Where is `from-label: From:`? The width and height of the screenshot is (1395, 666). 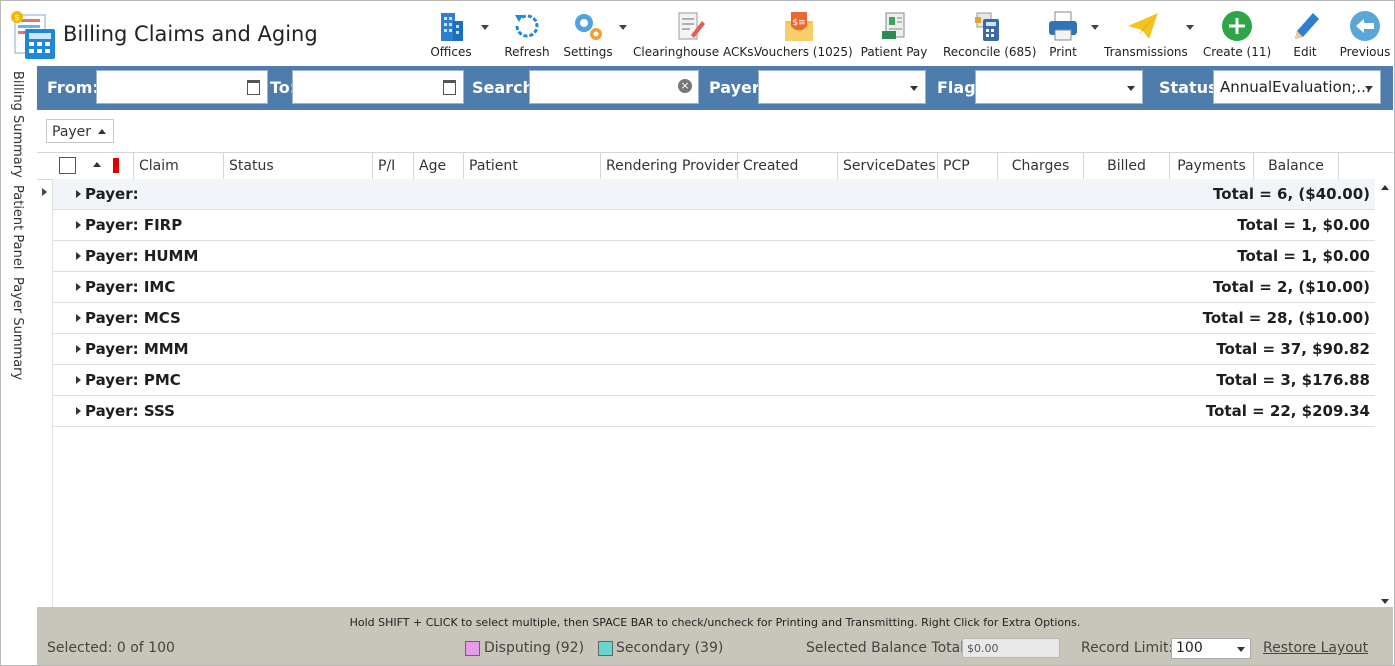 from-label: From: is located at coordinates (73, 87).